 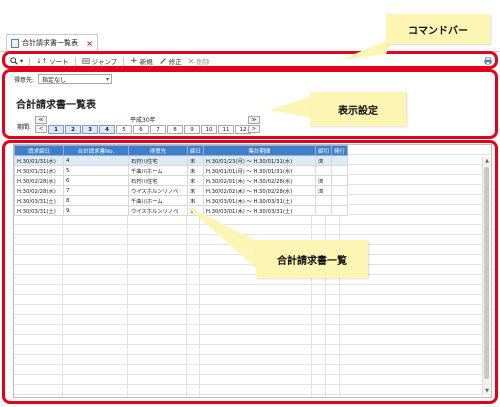 What do you see at coordinates (312, 259) in the screenshot?
I see `invoice-list-callout: 合計請求書一覧` at bounding box center [312, 259].